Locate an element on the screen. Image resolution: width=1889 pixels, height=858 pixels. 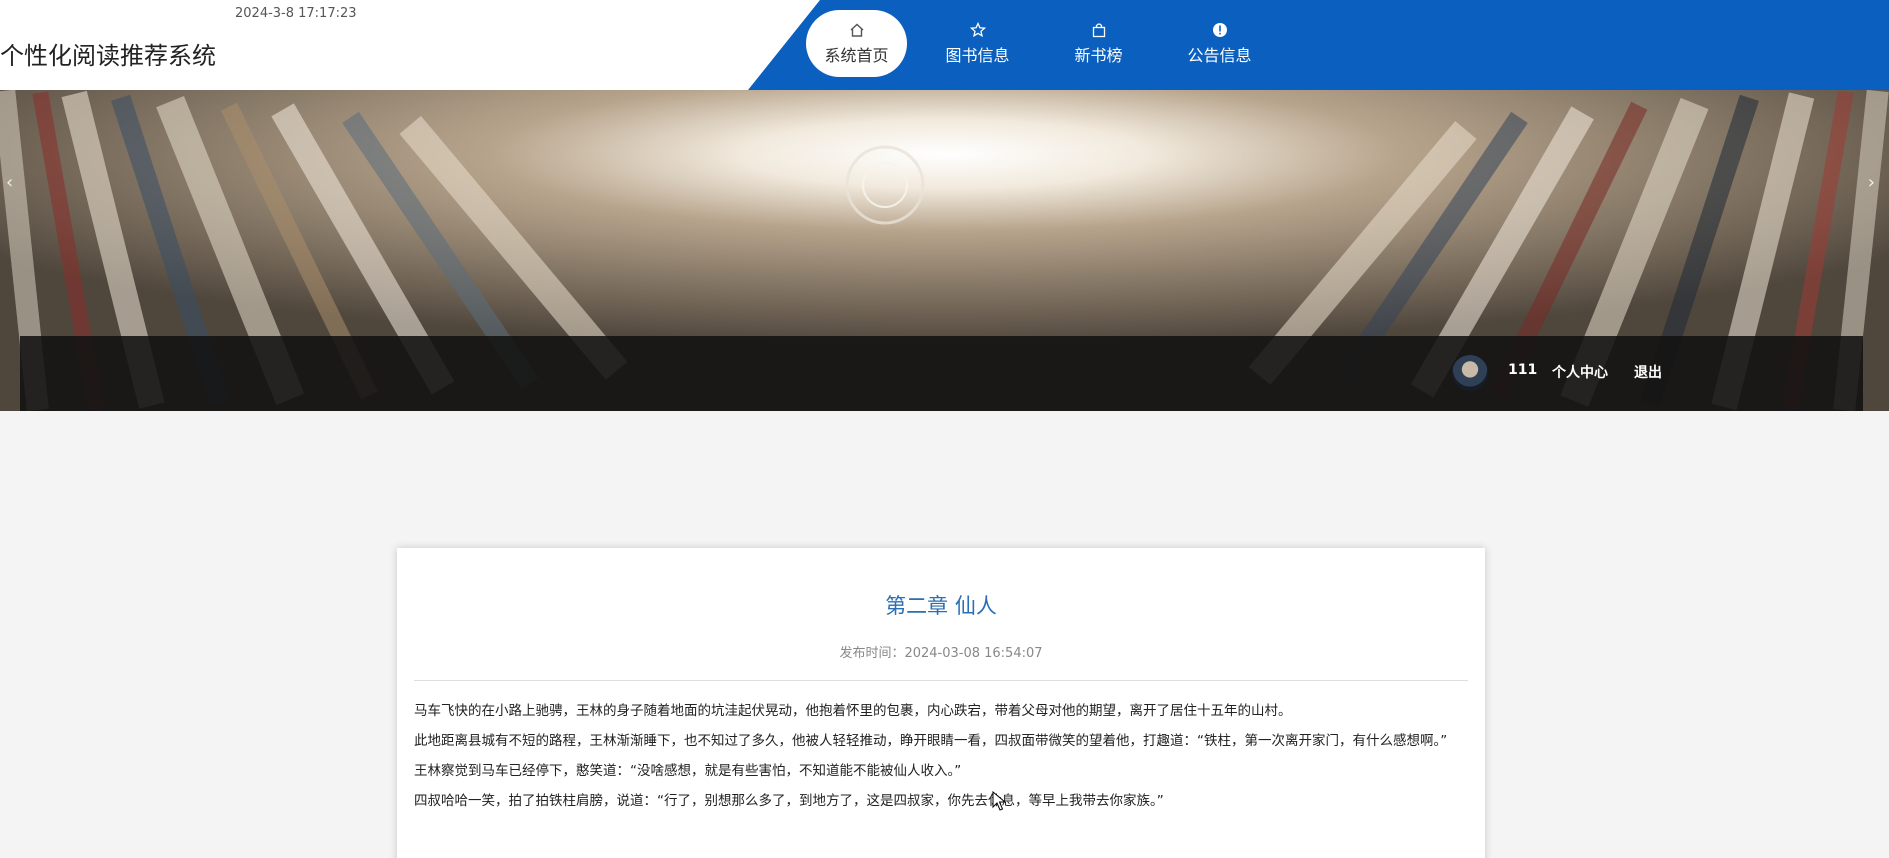
nav-item-books: 图书信息 is located at coordinates (977, 43).